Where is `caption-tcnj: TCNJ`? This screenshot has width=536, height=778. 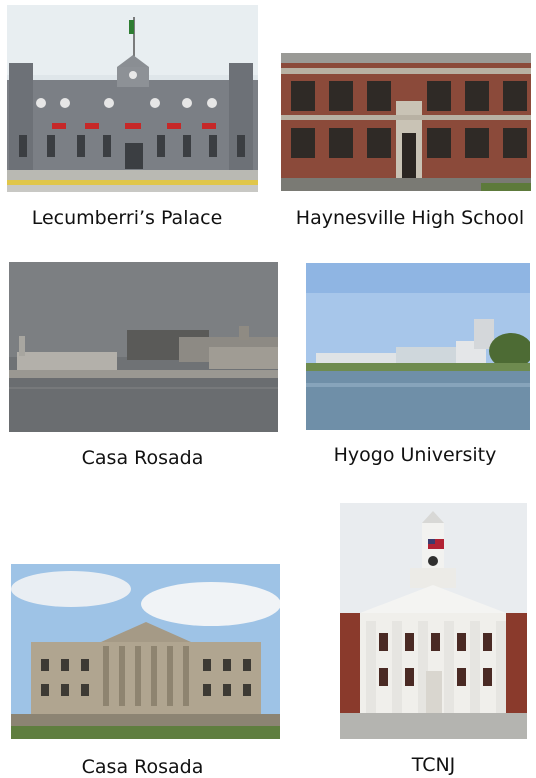 caption-tcnj: TCNJ is located at coordinates (433, 765).